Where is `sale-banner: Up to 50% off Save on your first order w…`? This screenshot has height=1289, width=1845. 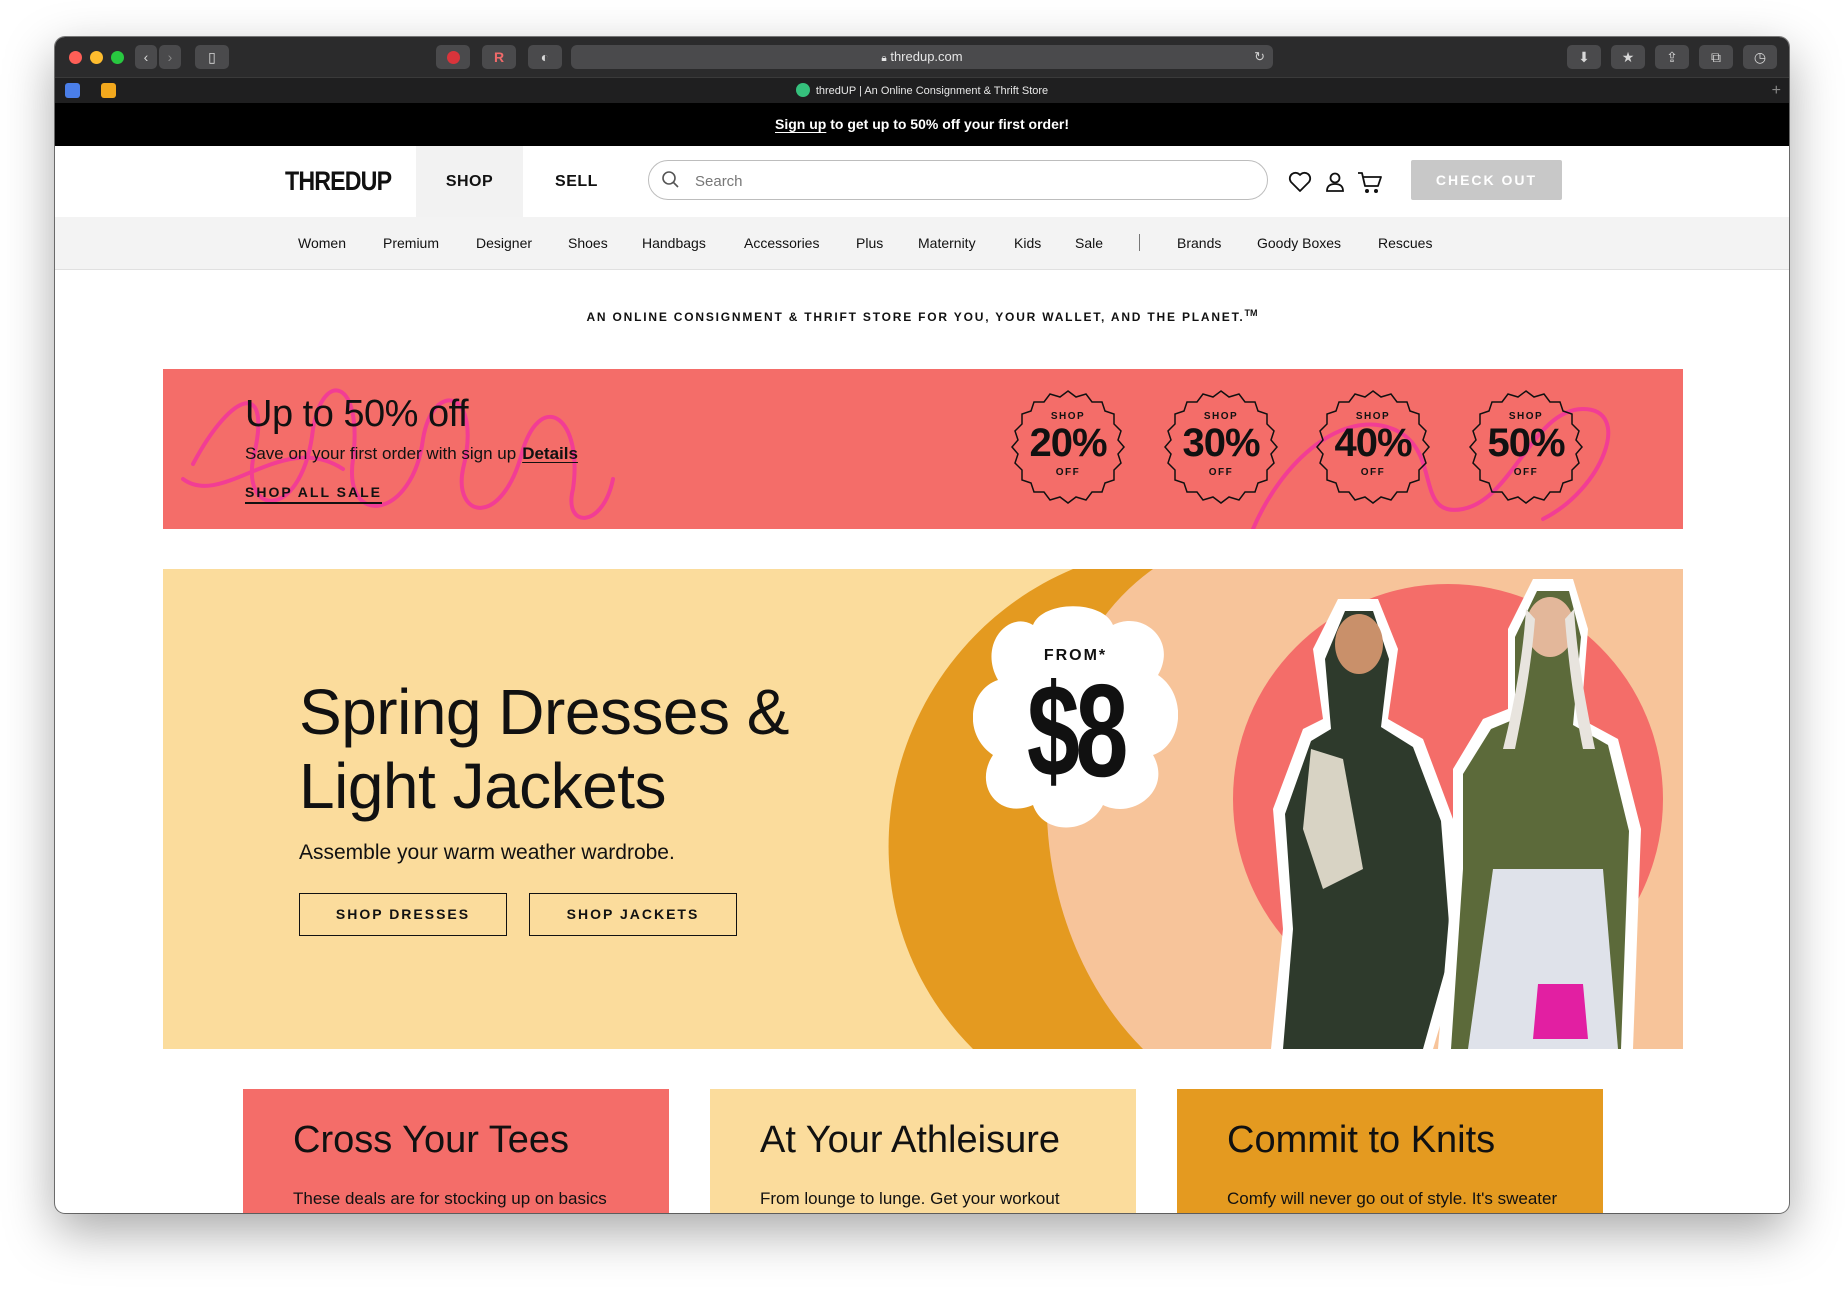 sale-banner: Up to 50% off Save on your first order w… is located at coordinates (923, 449).